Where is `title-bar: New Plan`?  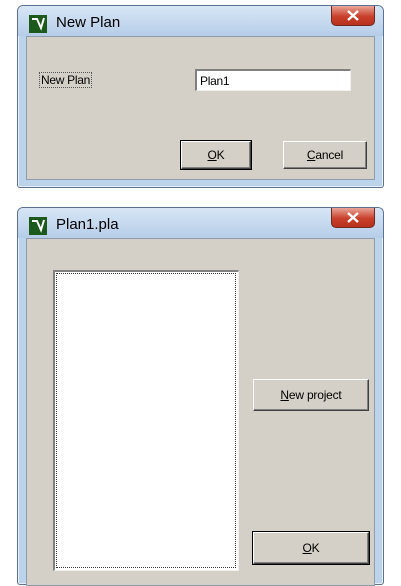
title-bar: New Plan is located at coordinates (200, 21).